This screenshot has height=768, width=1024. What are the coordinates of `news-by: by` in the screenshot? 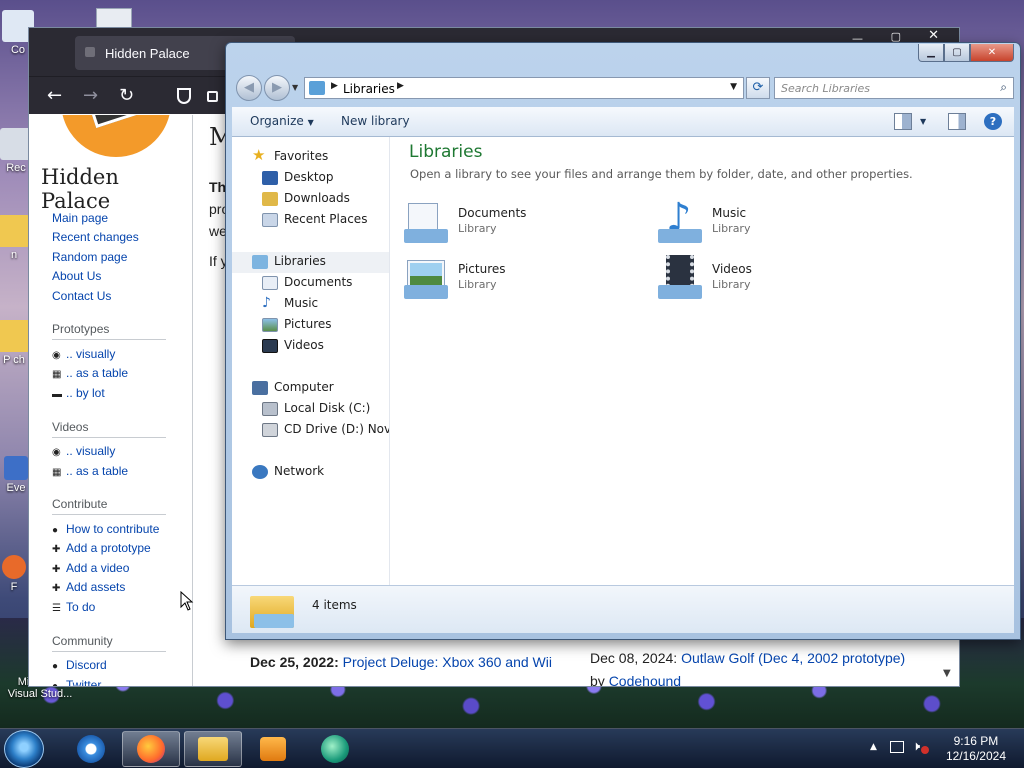 It's located at (597, 679).